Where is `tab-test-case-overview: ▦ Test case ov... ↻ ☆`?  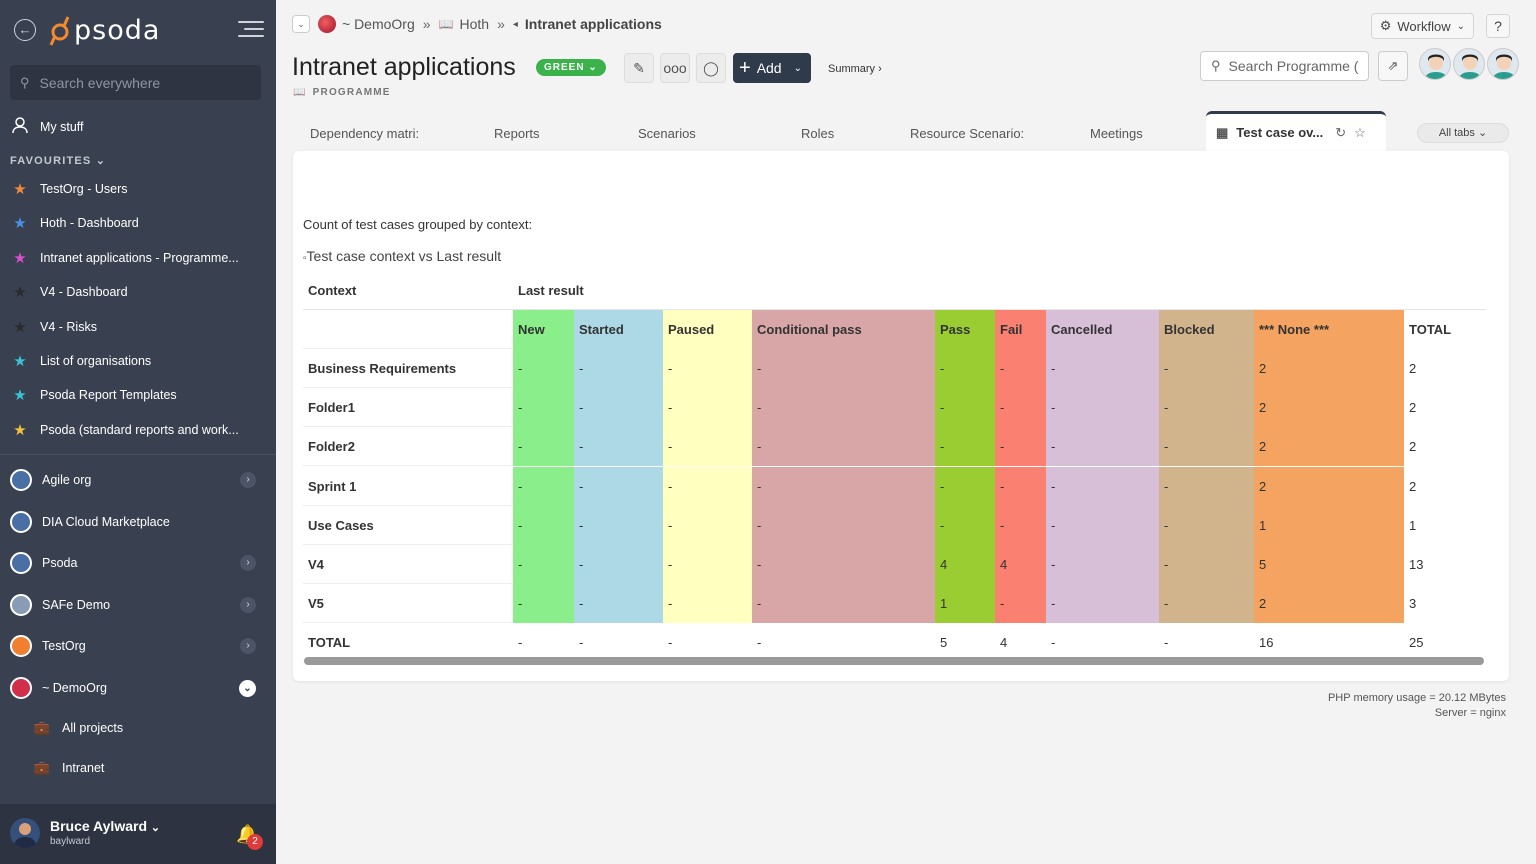 tab-test-case-overview: ▦ Test case ov... ↻ ☆ is located at coordinates (1296, 131).